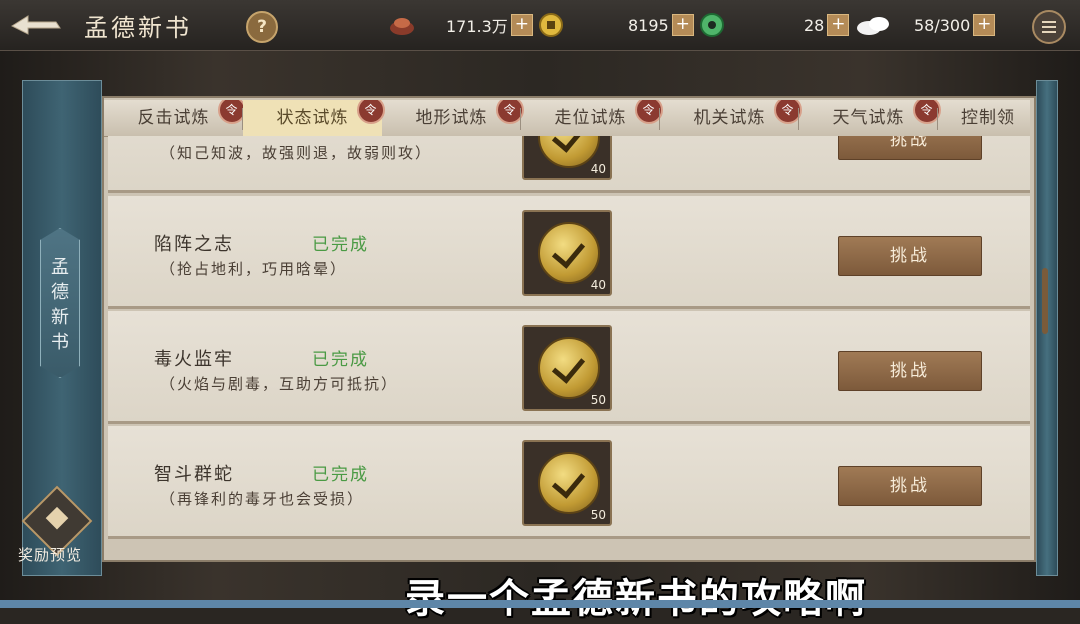  I want to click on tab-counter-trial: 反击试炼 令, so click(175, 118).